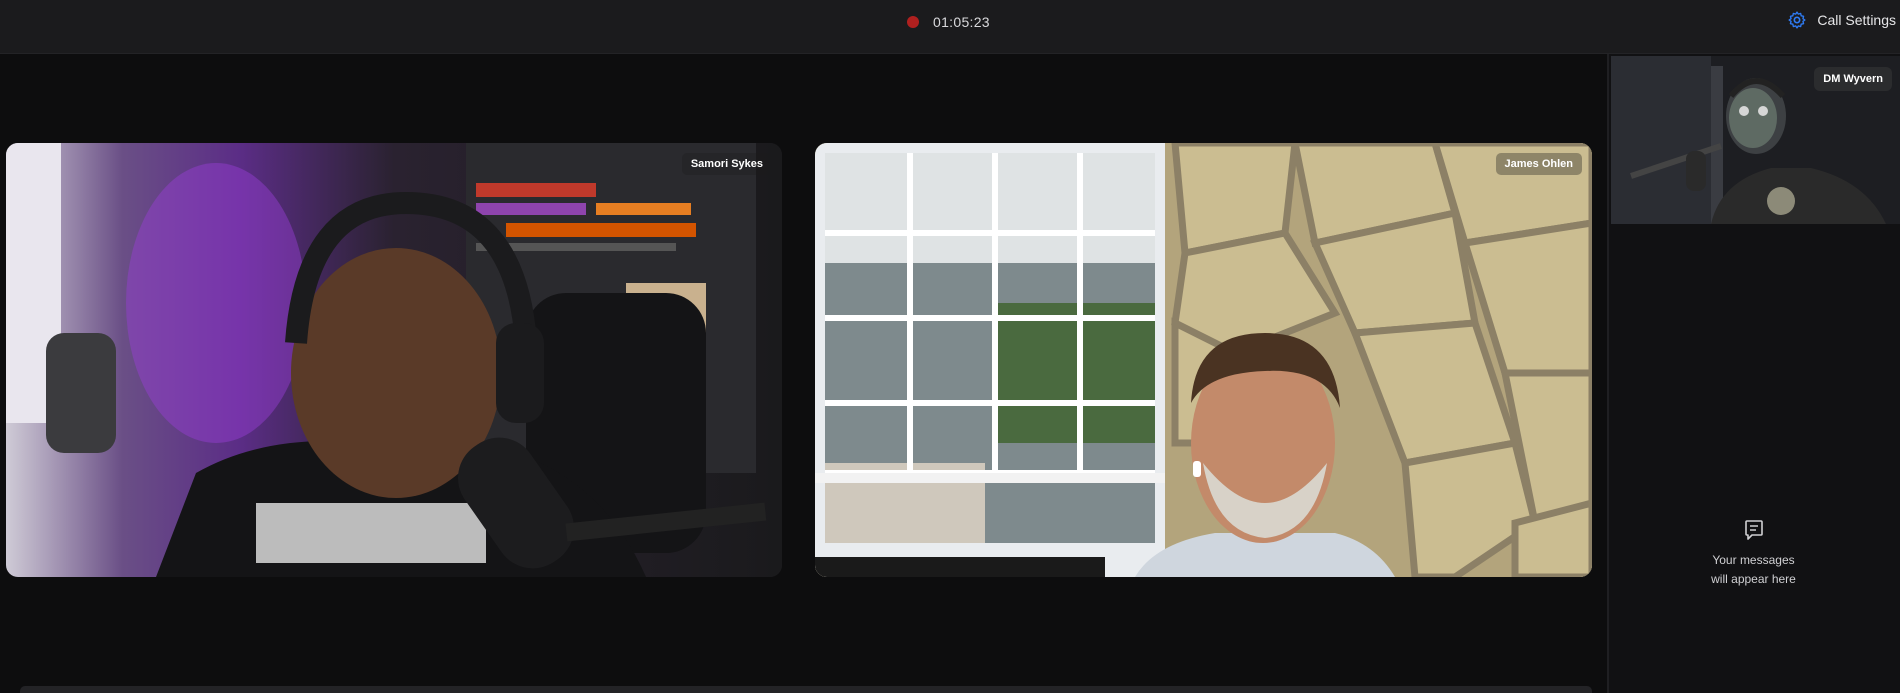 This screenshot has height=693, width=1900. I want to click on chat-empty-line-2: will appear here, so click(1753, 579).